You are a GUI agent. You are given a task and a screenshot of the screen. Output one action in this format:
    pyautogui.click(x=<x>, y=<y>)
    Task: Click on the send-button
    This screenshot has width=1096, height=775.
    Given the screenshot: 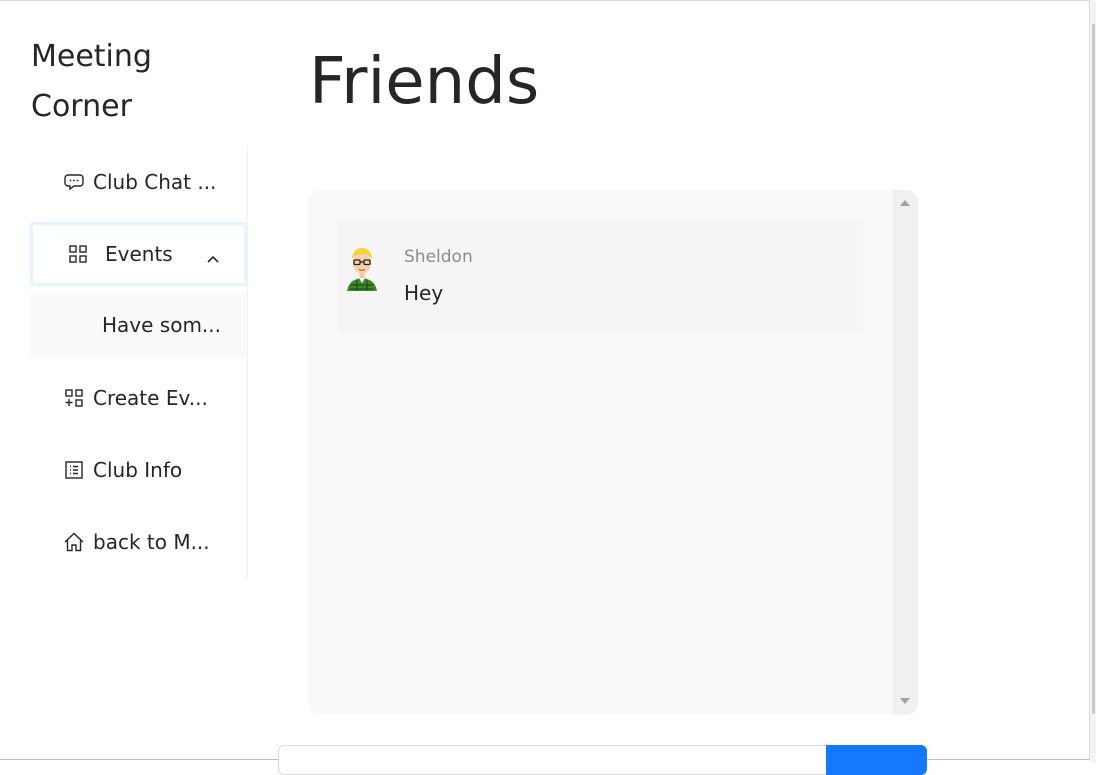 What is the action you would take?
    pyautogui.click(x=876, y=760)
    